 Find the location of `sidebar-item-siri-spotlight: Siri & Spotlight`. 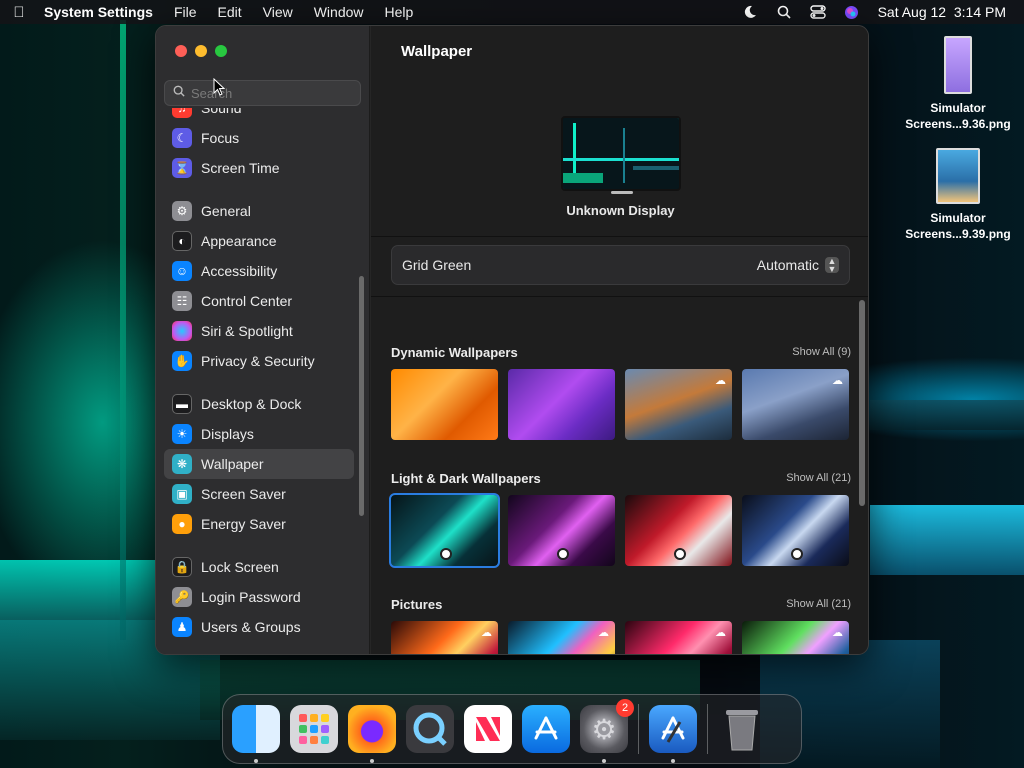

sidebar-item-siri-spotlight: Siri & Spotlight is located at coordinates (259, 331).